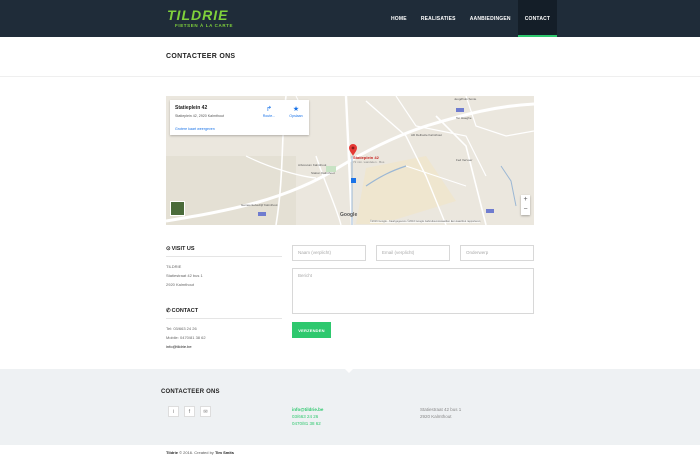 This screenshot has height=460, width=700. Describe the element at coordinates (296, 116) in the screenshot. I see `save-label: Opslaan` at that location.